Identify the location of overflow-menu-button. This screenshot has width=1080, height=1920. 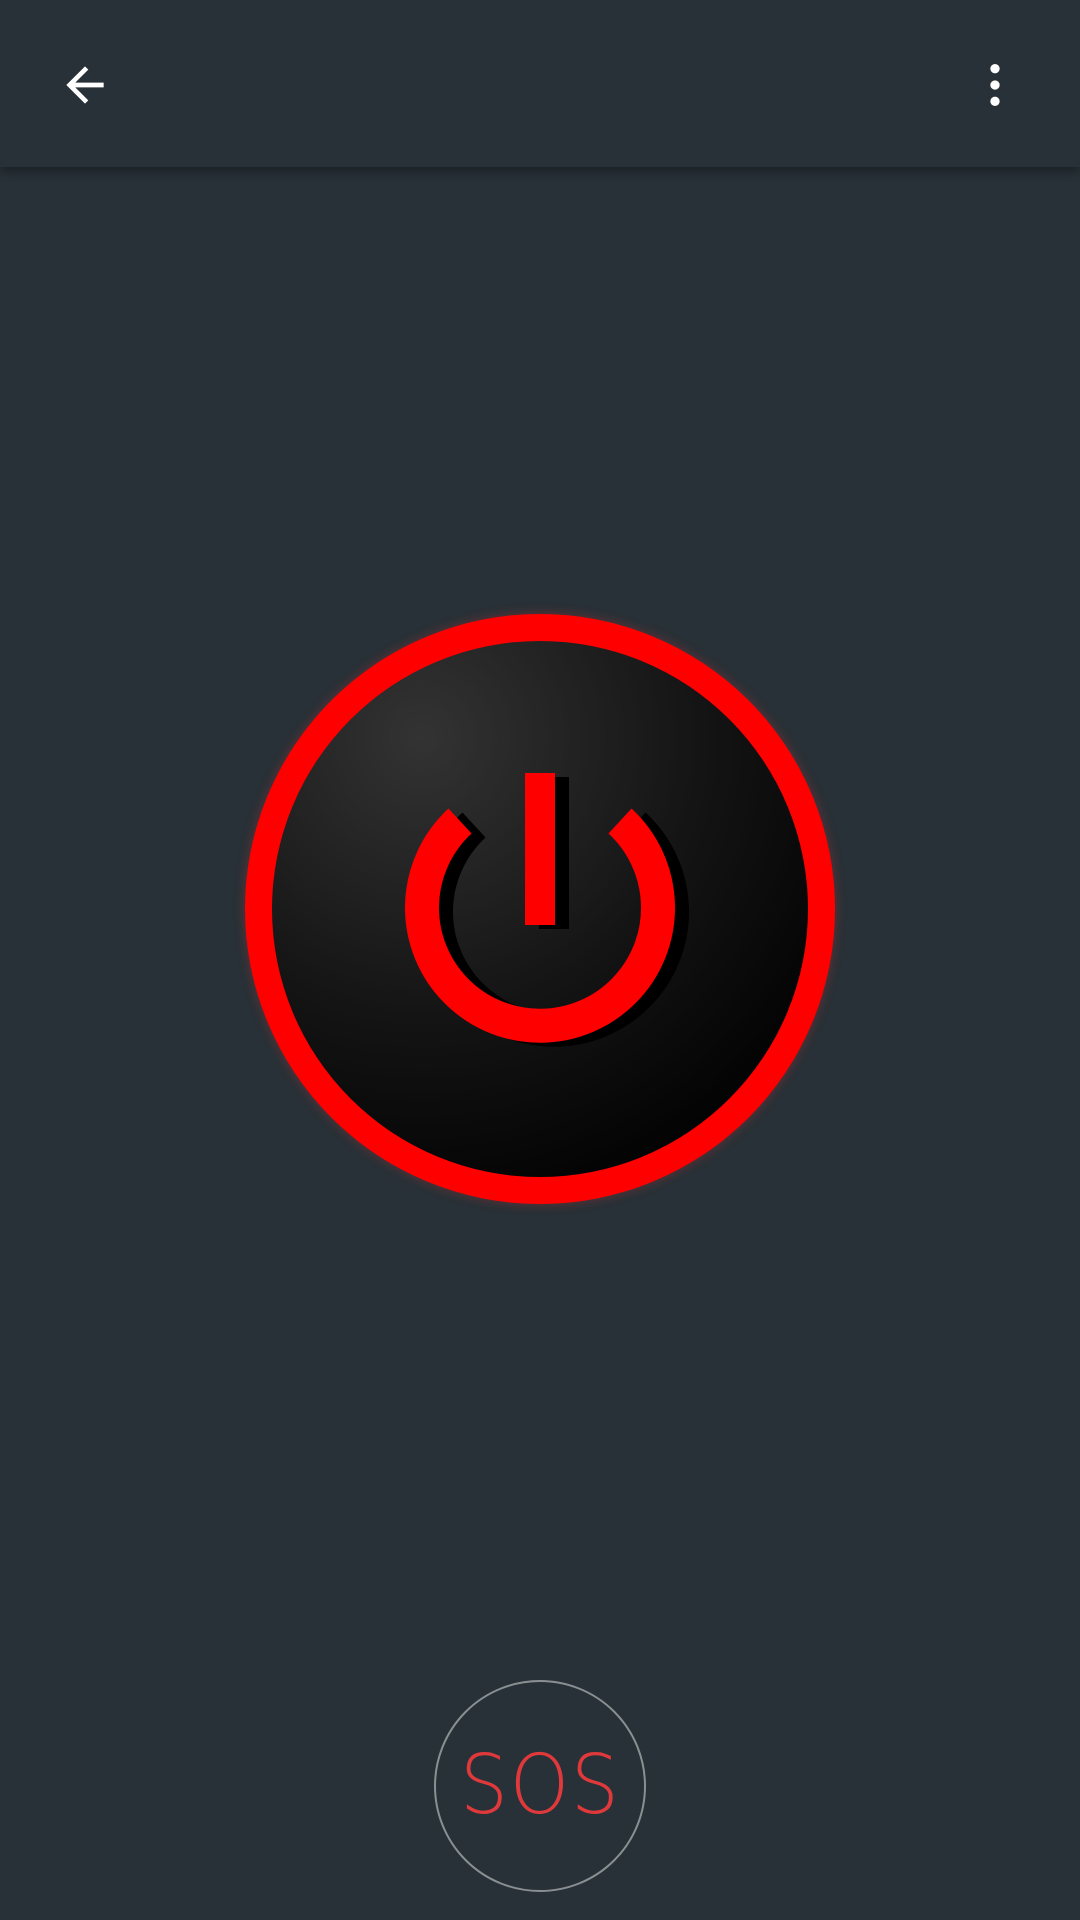
(995, 85).